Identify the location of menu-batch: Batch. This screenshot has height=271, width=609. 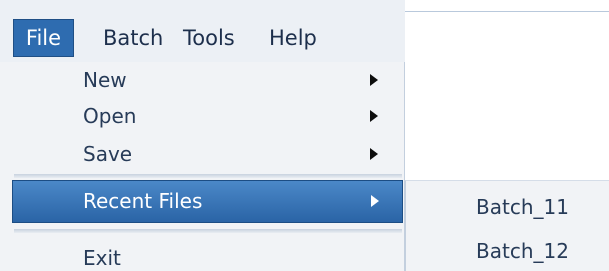
(133, 38).